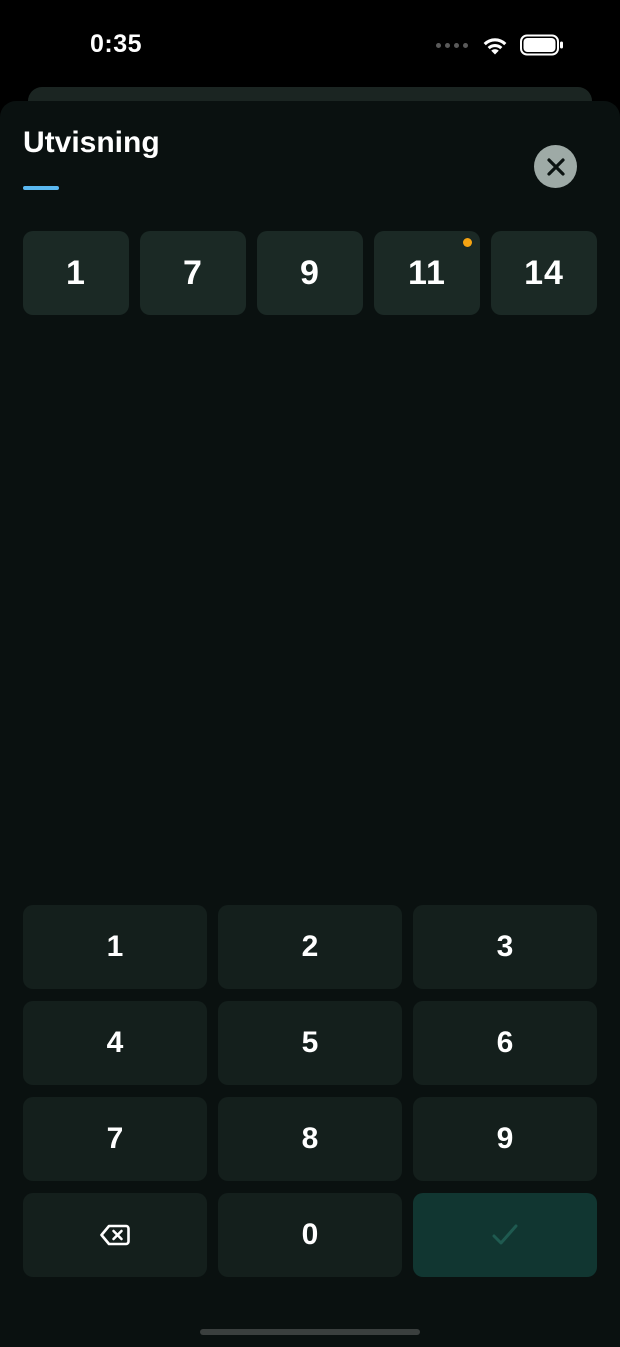 This screenshot has width=620, height=1347. I want to click on close-icon, so click(555, 166).